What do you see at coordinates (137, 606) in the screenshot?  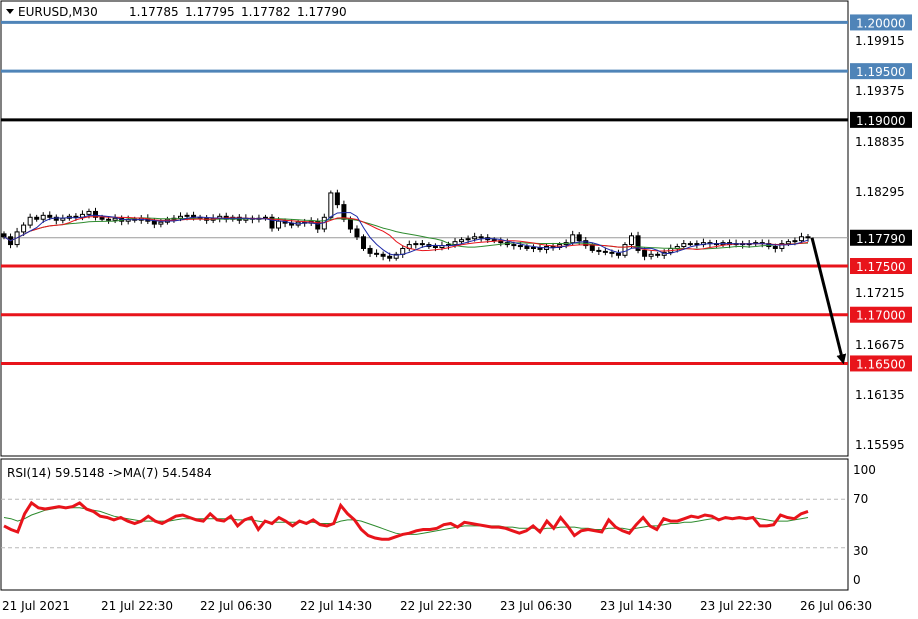 I see `time-tick-label: 21 Jul 22:30` at bounding box center [137, 606].